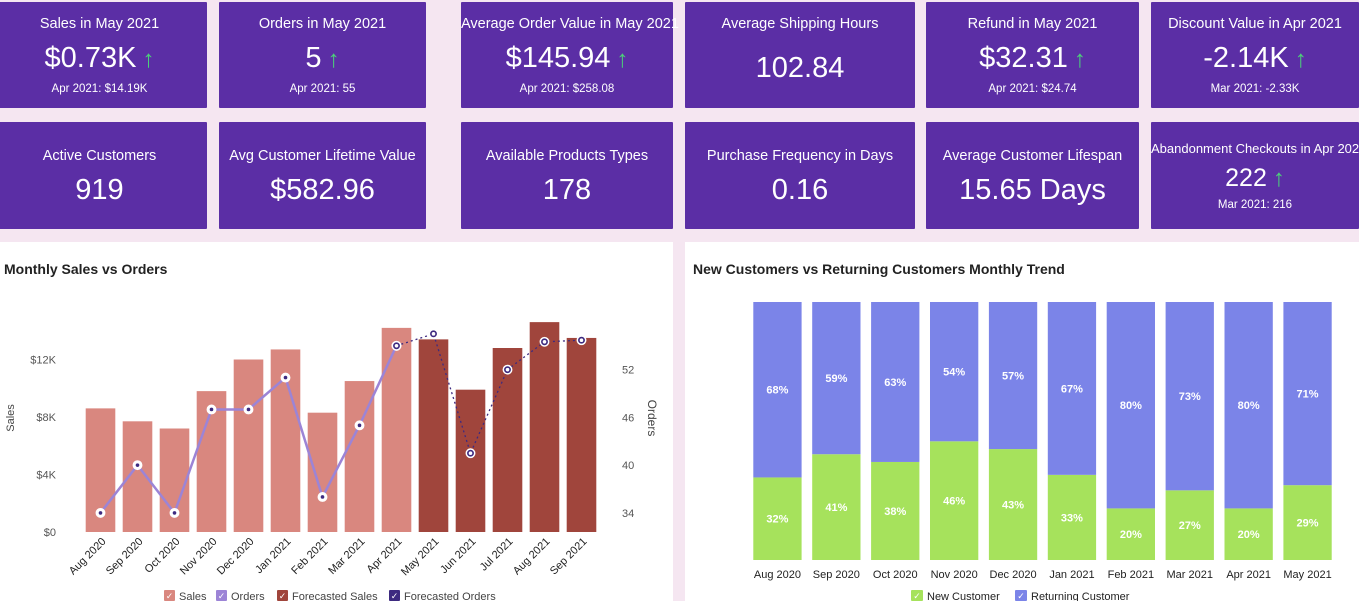  Describe the element at coordinates (43, 361) in the screenshot. I see `y-tick-label: $12K` at that location.